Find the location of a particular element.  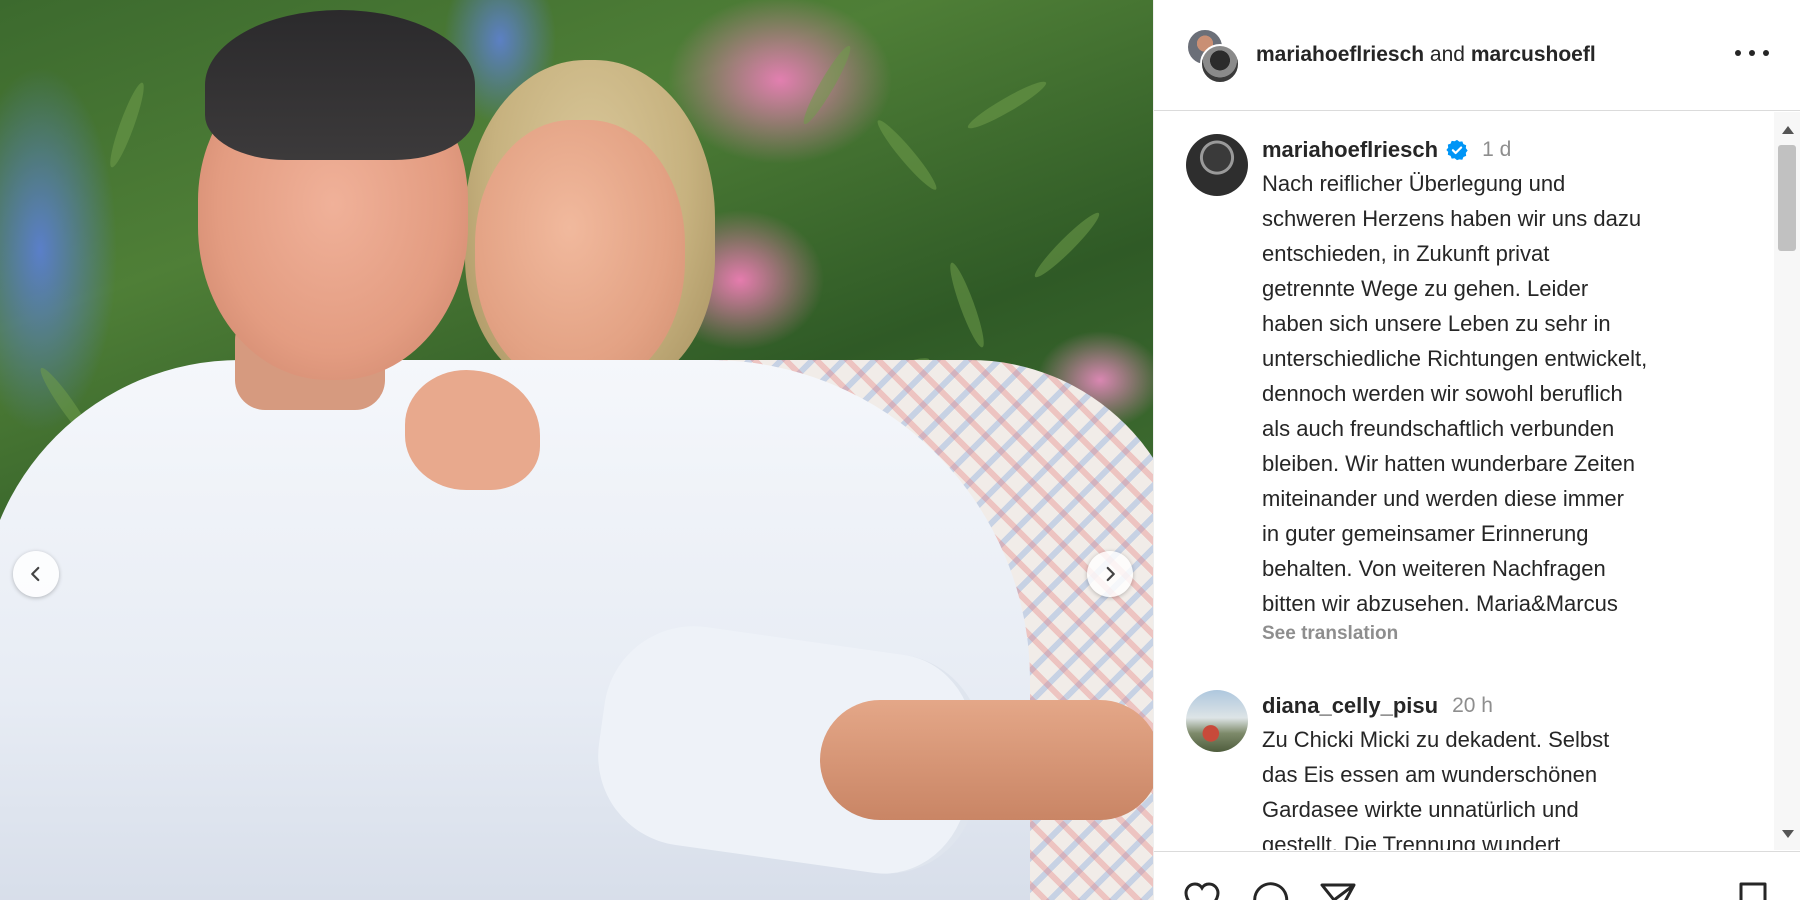

save-button is located at coordinates (1753, 890).